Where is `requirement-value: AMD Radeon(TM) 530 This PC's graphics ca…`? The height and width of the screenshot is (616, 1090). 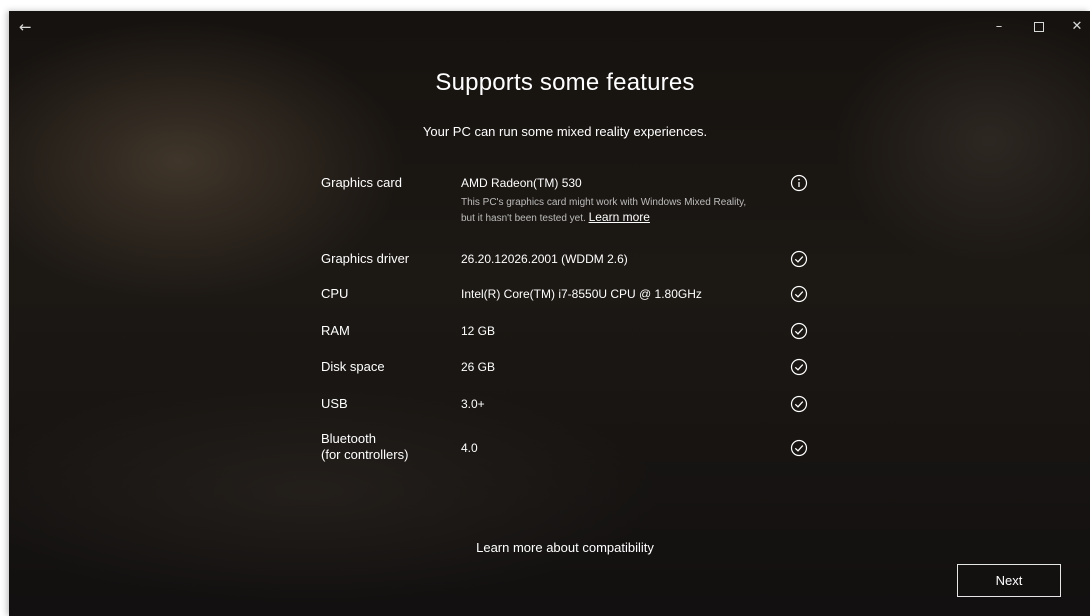
requirement-value: AMD Radeon(TM) 530 This PC's graphics ca… is located at coordinates (621, 200).